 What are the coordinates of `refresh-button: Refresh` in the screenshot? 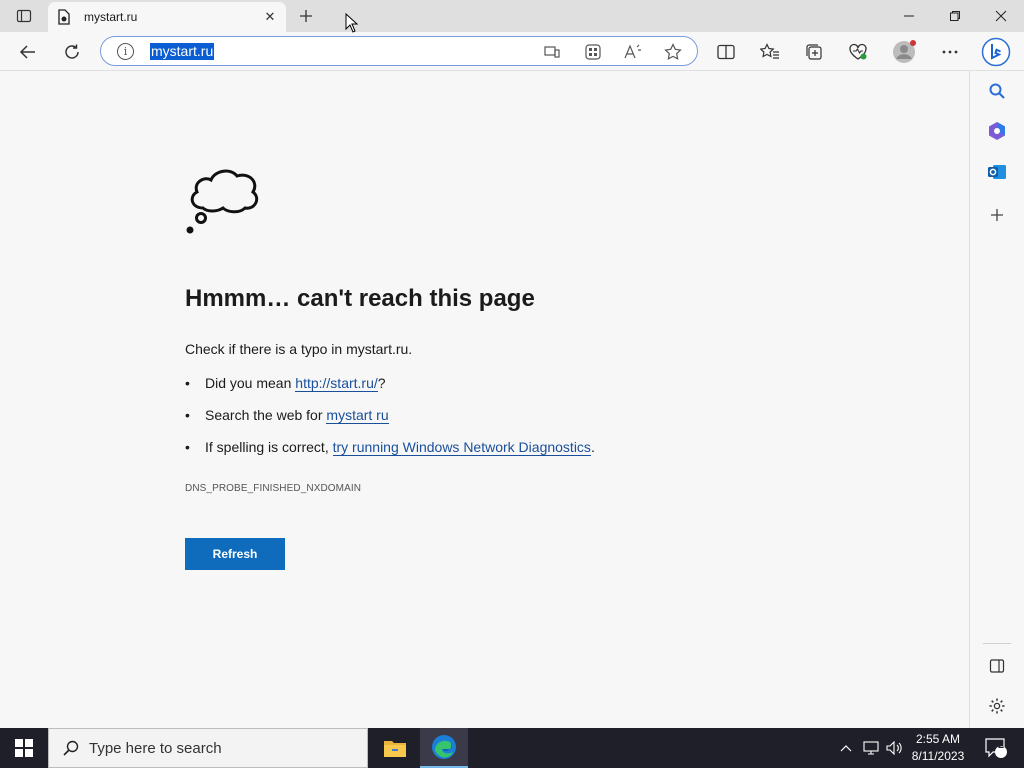 It's located at (235, 554).